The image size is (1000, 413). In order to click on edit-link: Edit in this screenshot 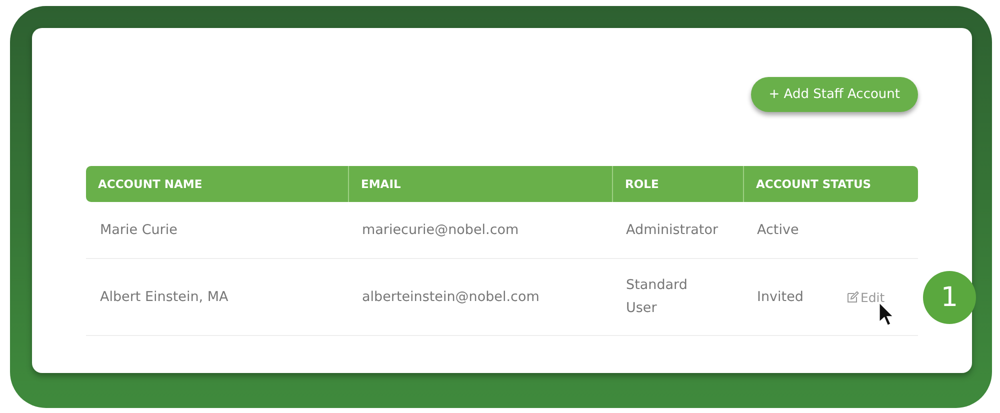, I will do `click(866, 297)`.